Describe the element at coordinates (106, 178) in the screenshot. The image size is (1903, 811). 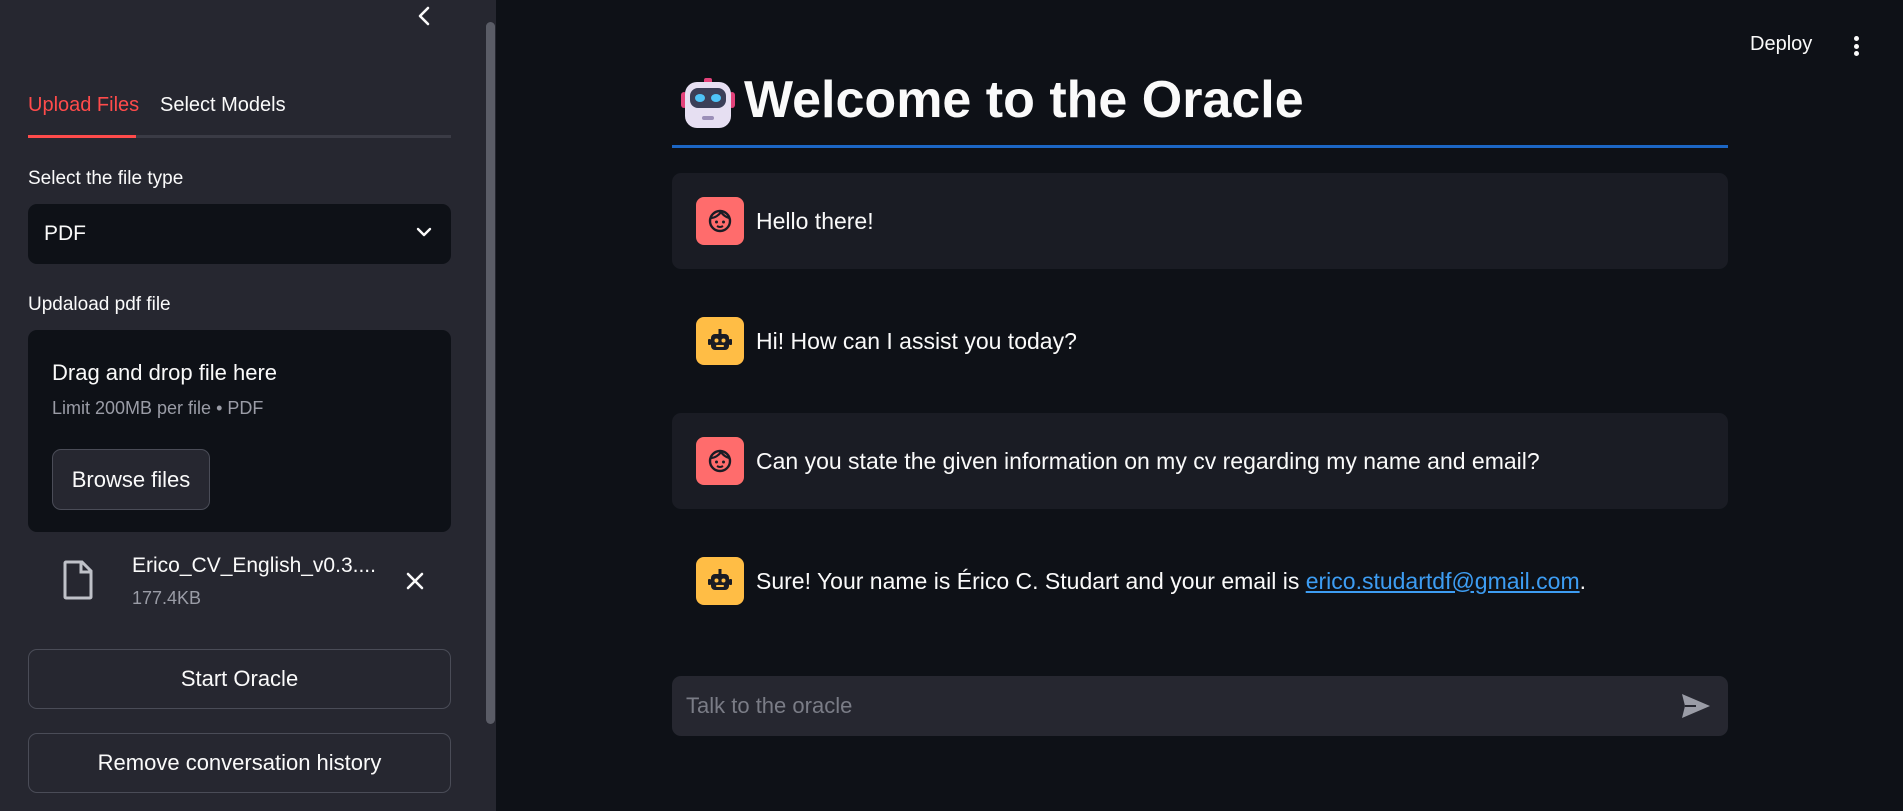
I see `file-type-label: Select the file type` at that location.